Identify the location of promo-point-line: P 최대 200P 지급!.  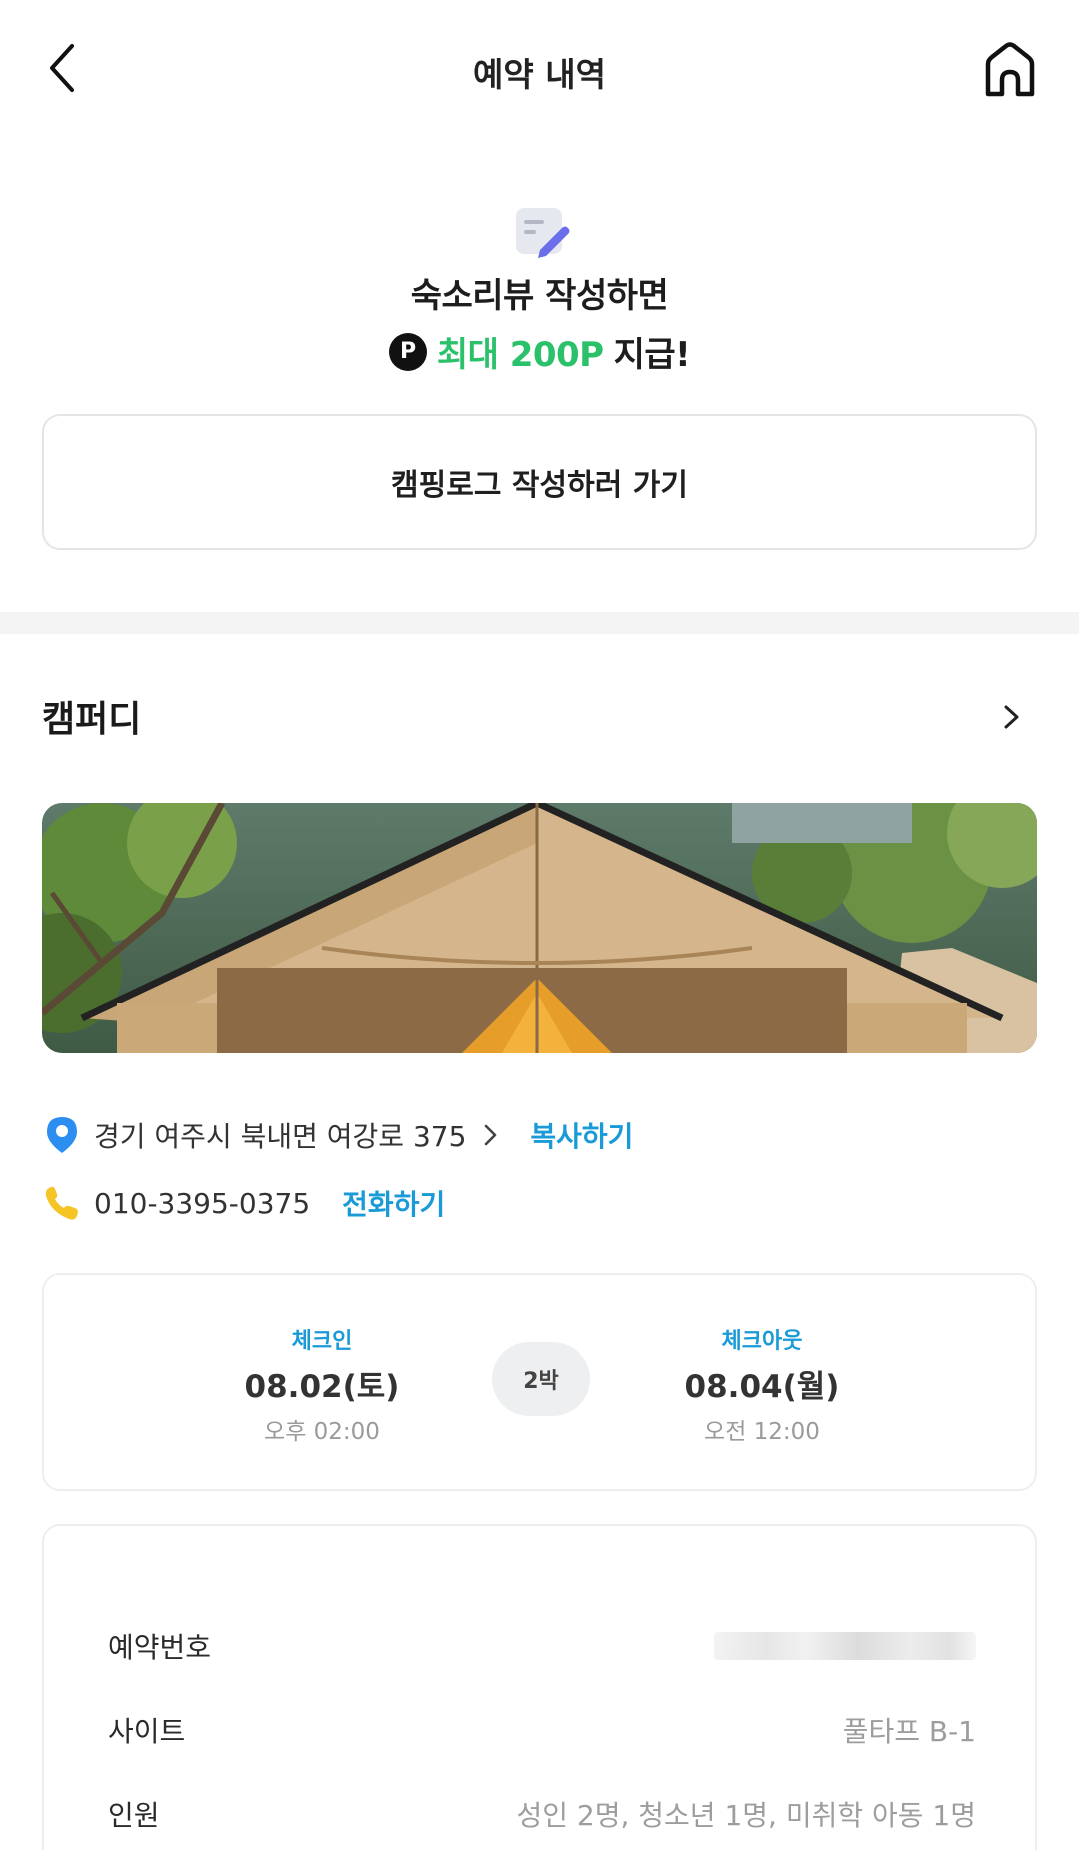
(539, 351).